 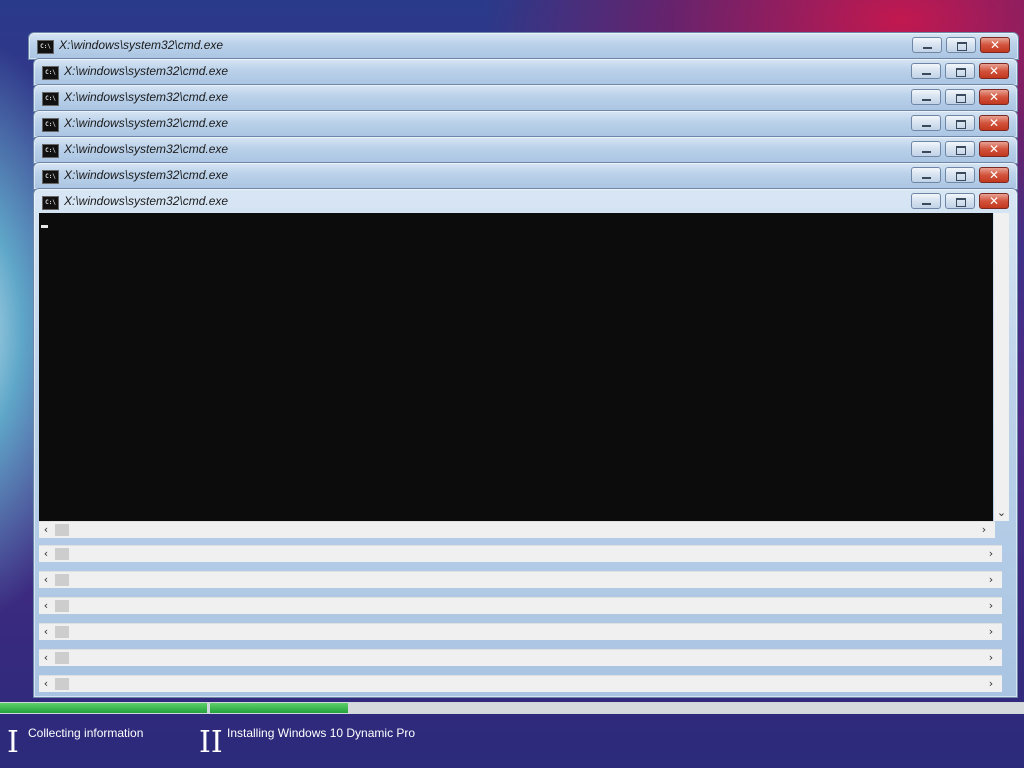 What do you see at coordinates (1001, 367) in the screenshot?
I see `vertical-scrollbar: ⌄` at bounding box center [1001, 367].